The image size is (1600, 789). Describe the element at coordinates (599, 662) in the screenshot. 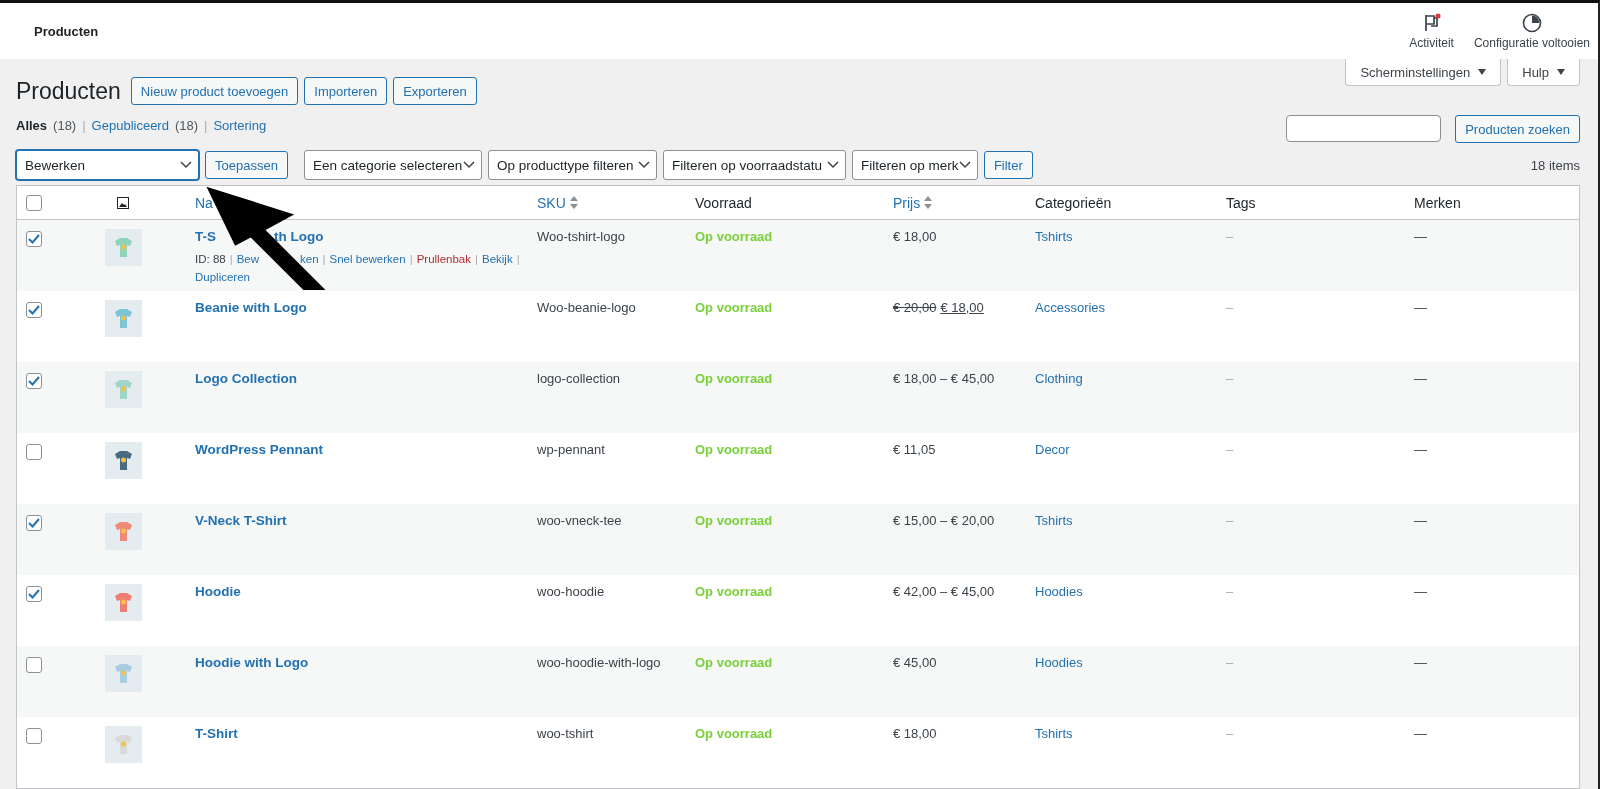

I see `sku-text: woo-hoodie-with-logo` at that location.